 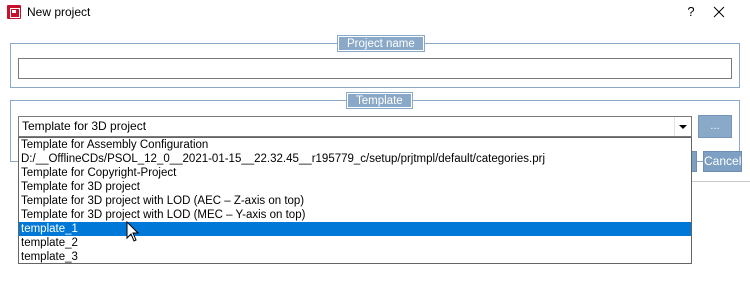 I want to click on list-item: Template for Copyright-Project, so click(x=355, y=173).